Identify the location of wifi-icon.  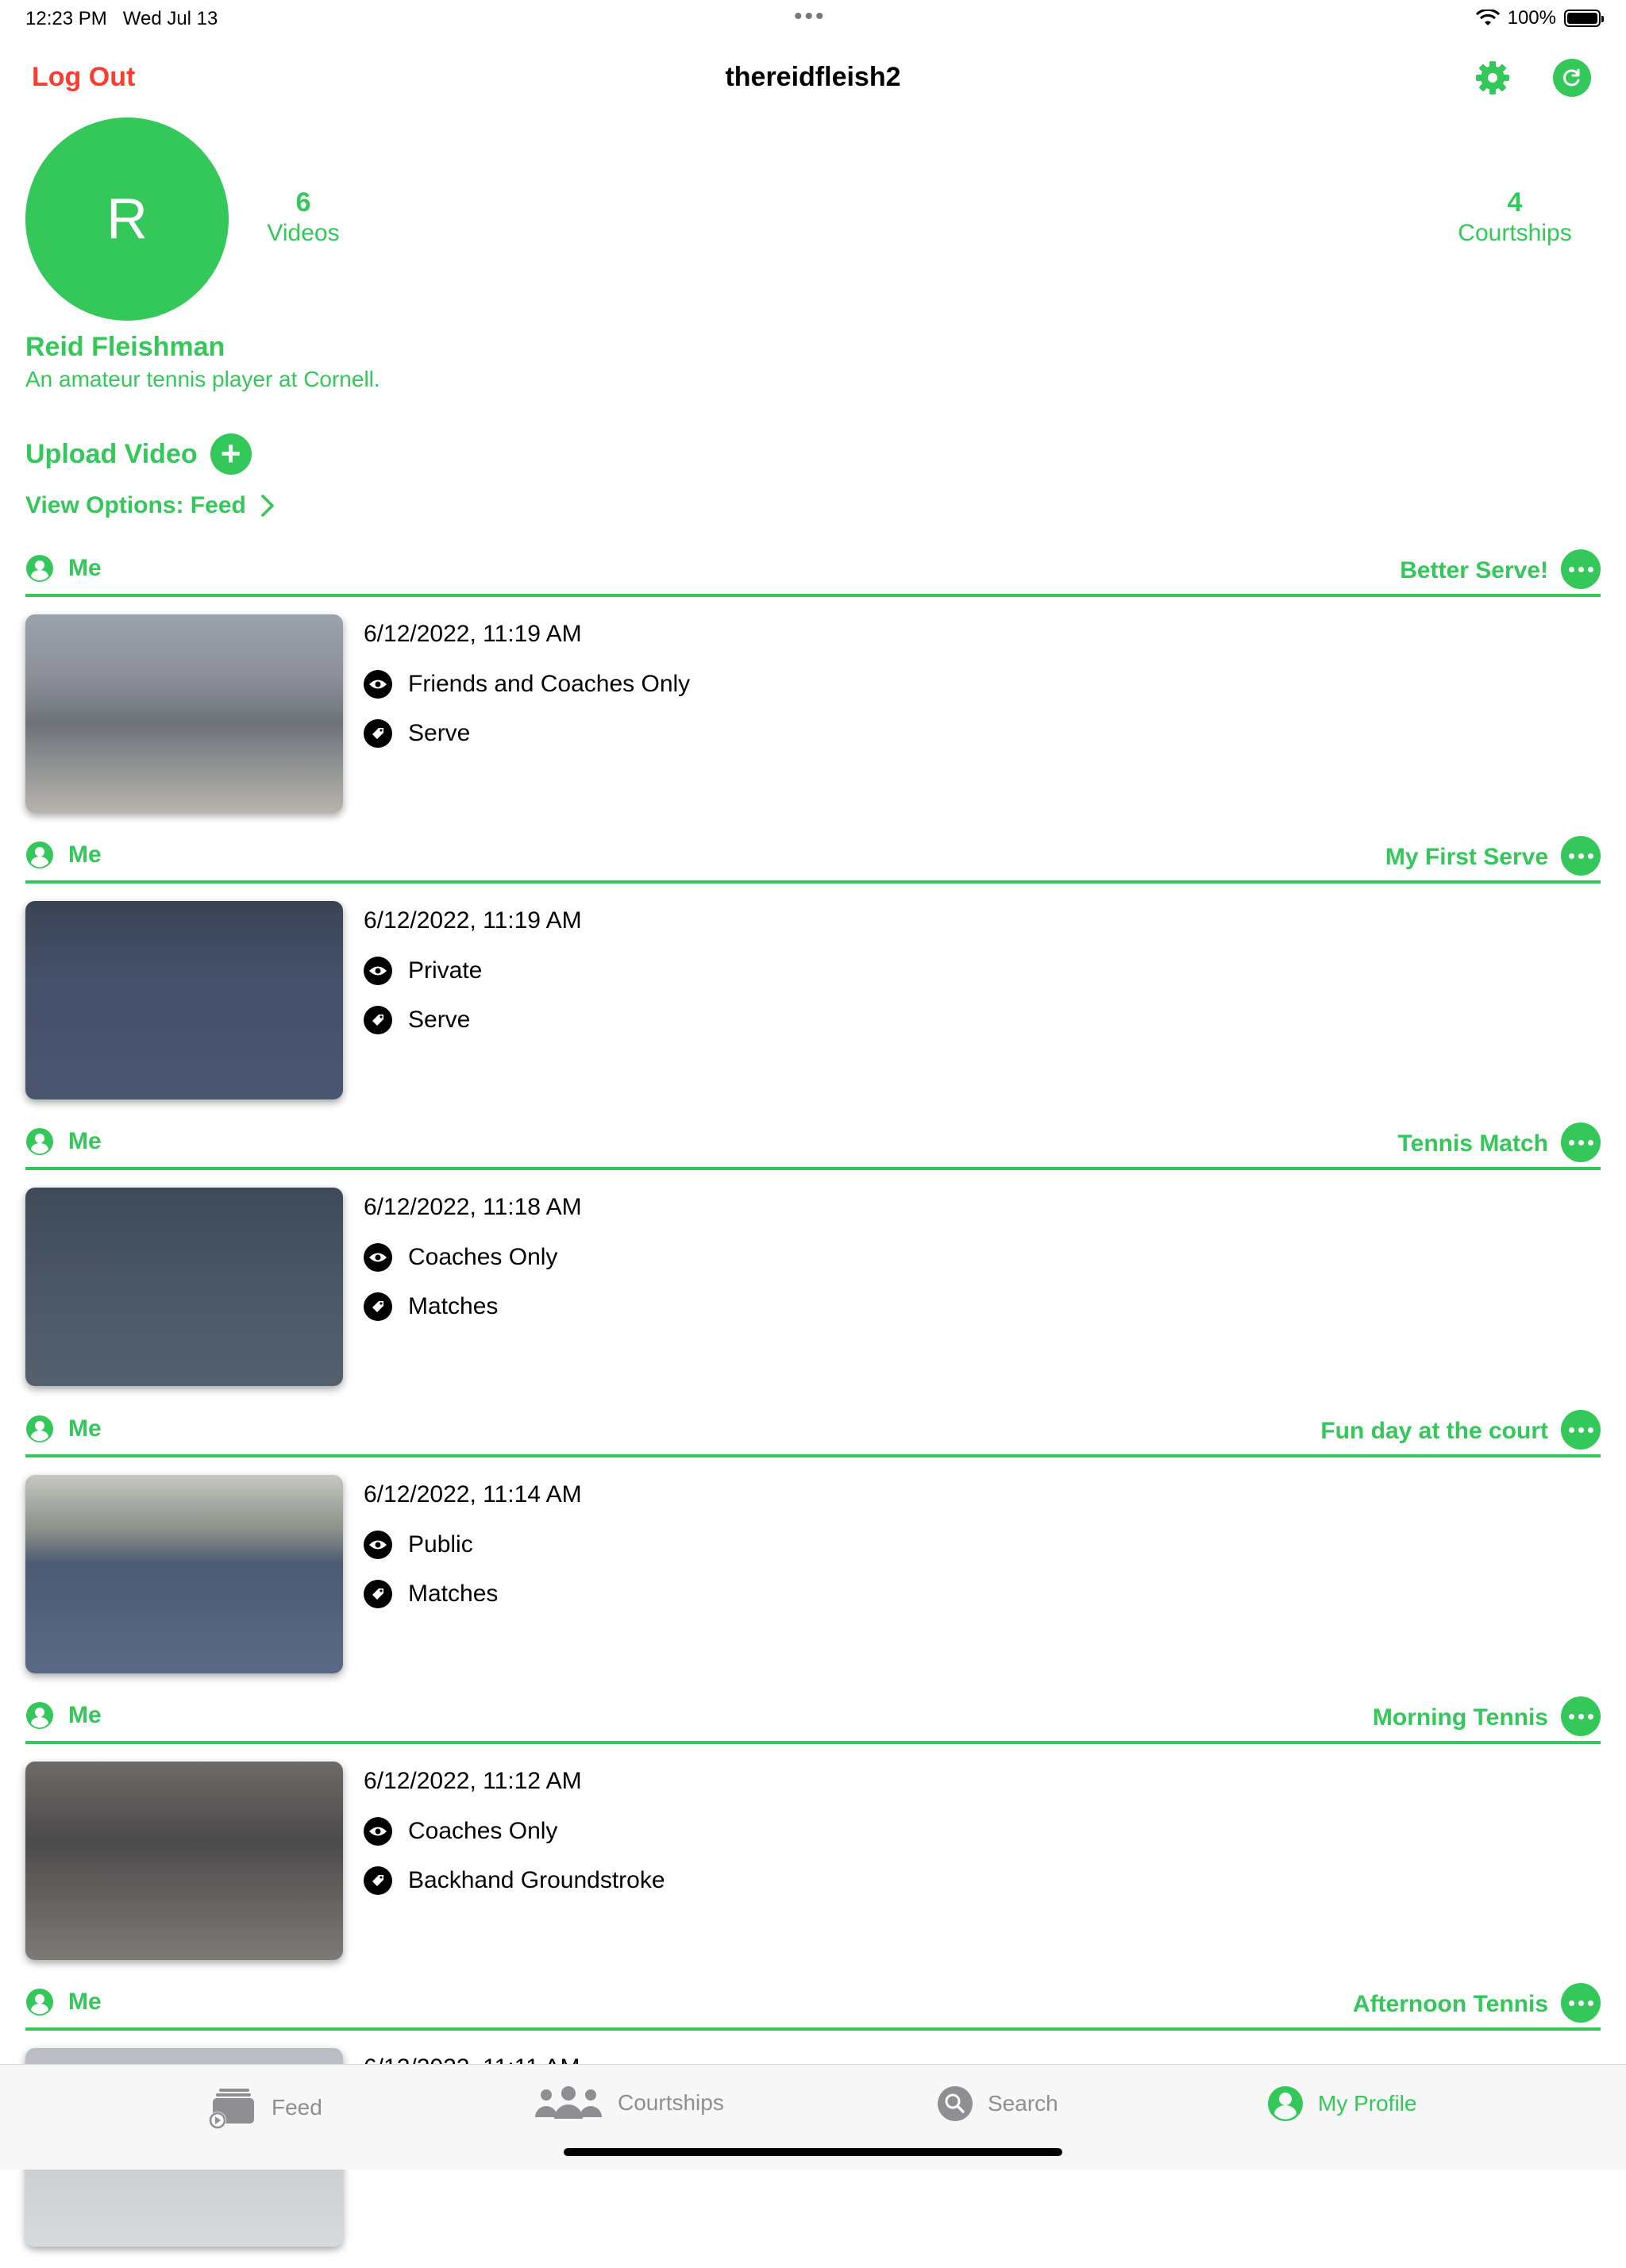
(1487, 17).